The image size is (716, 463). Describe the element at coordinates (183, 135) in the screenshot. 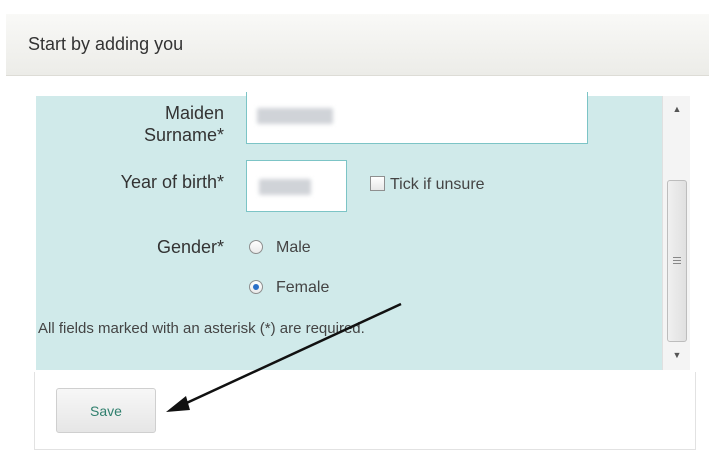

I see `maiden-surname-label-line2: Surname*` at that location.